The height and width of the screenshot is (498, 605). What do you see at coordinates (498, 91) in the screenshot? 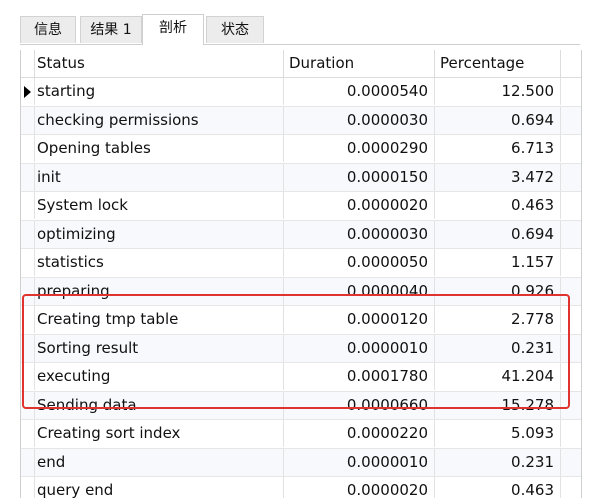
I see `percentage-cell: 12.500` at bounding box center [498, 91].